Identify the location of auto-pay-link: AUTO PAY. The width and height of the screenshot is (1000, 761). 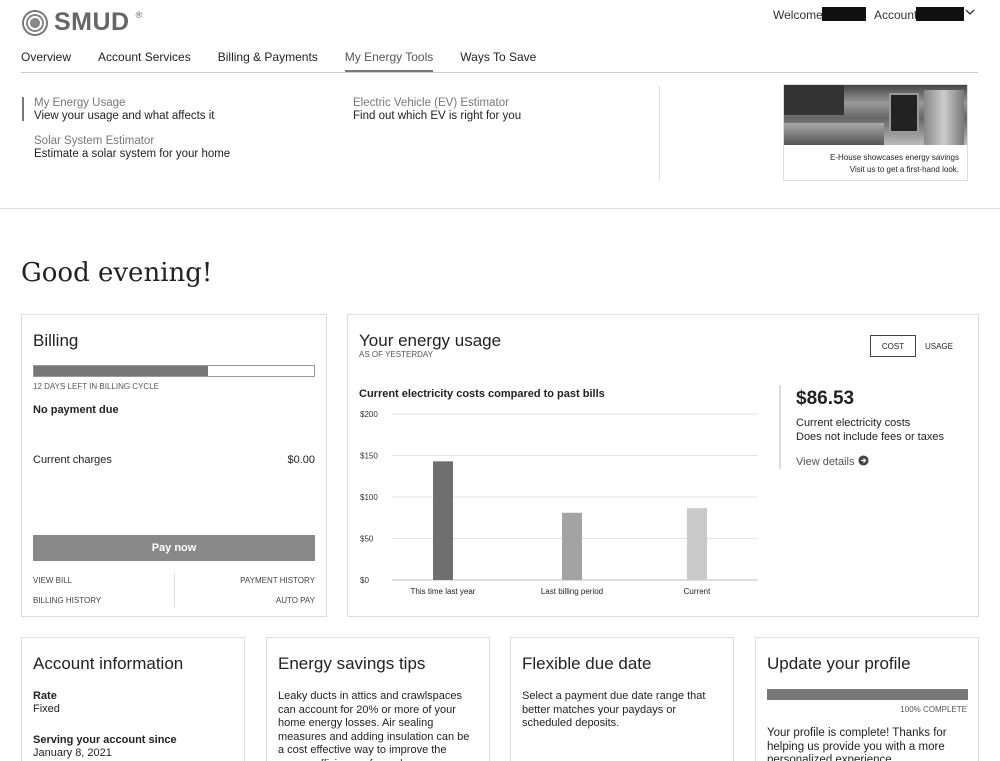
(295, 600).